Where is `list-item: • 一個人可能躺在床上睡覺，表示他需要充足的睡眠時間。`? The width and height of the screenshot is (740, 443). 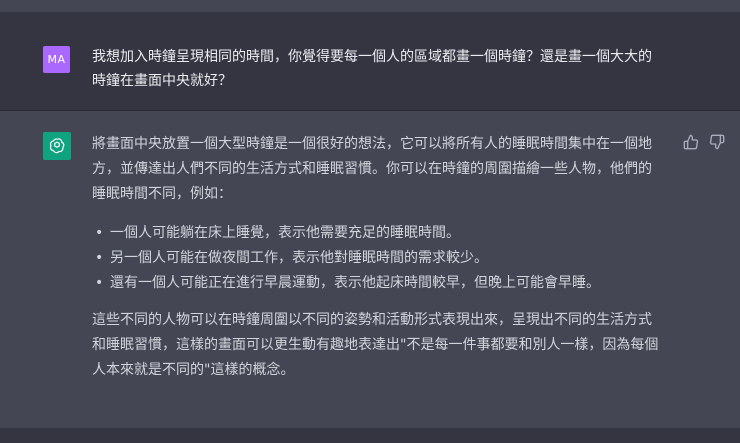
list-item: • 一個人可能躺在床上睡覺，表示他需要充足的睡眠時間。 is located at coordinates (384, 233).